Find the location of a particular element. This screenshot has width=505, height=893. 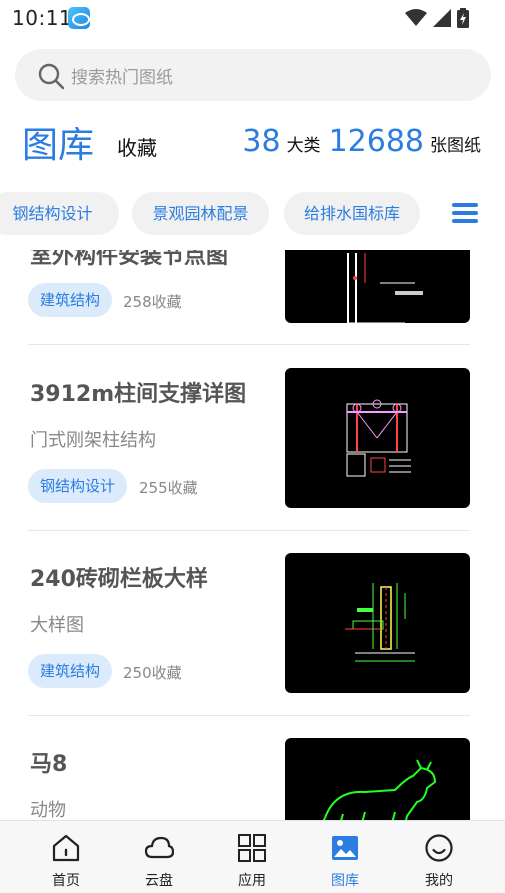

item-title: 240砖砌栏板大样 is located at coordinates (119, 579).